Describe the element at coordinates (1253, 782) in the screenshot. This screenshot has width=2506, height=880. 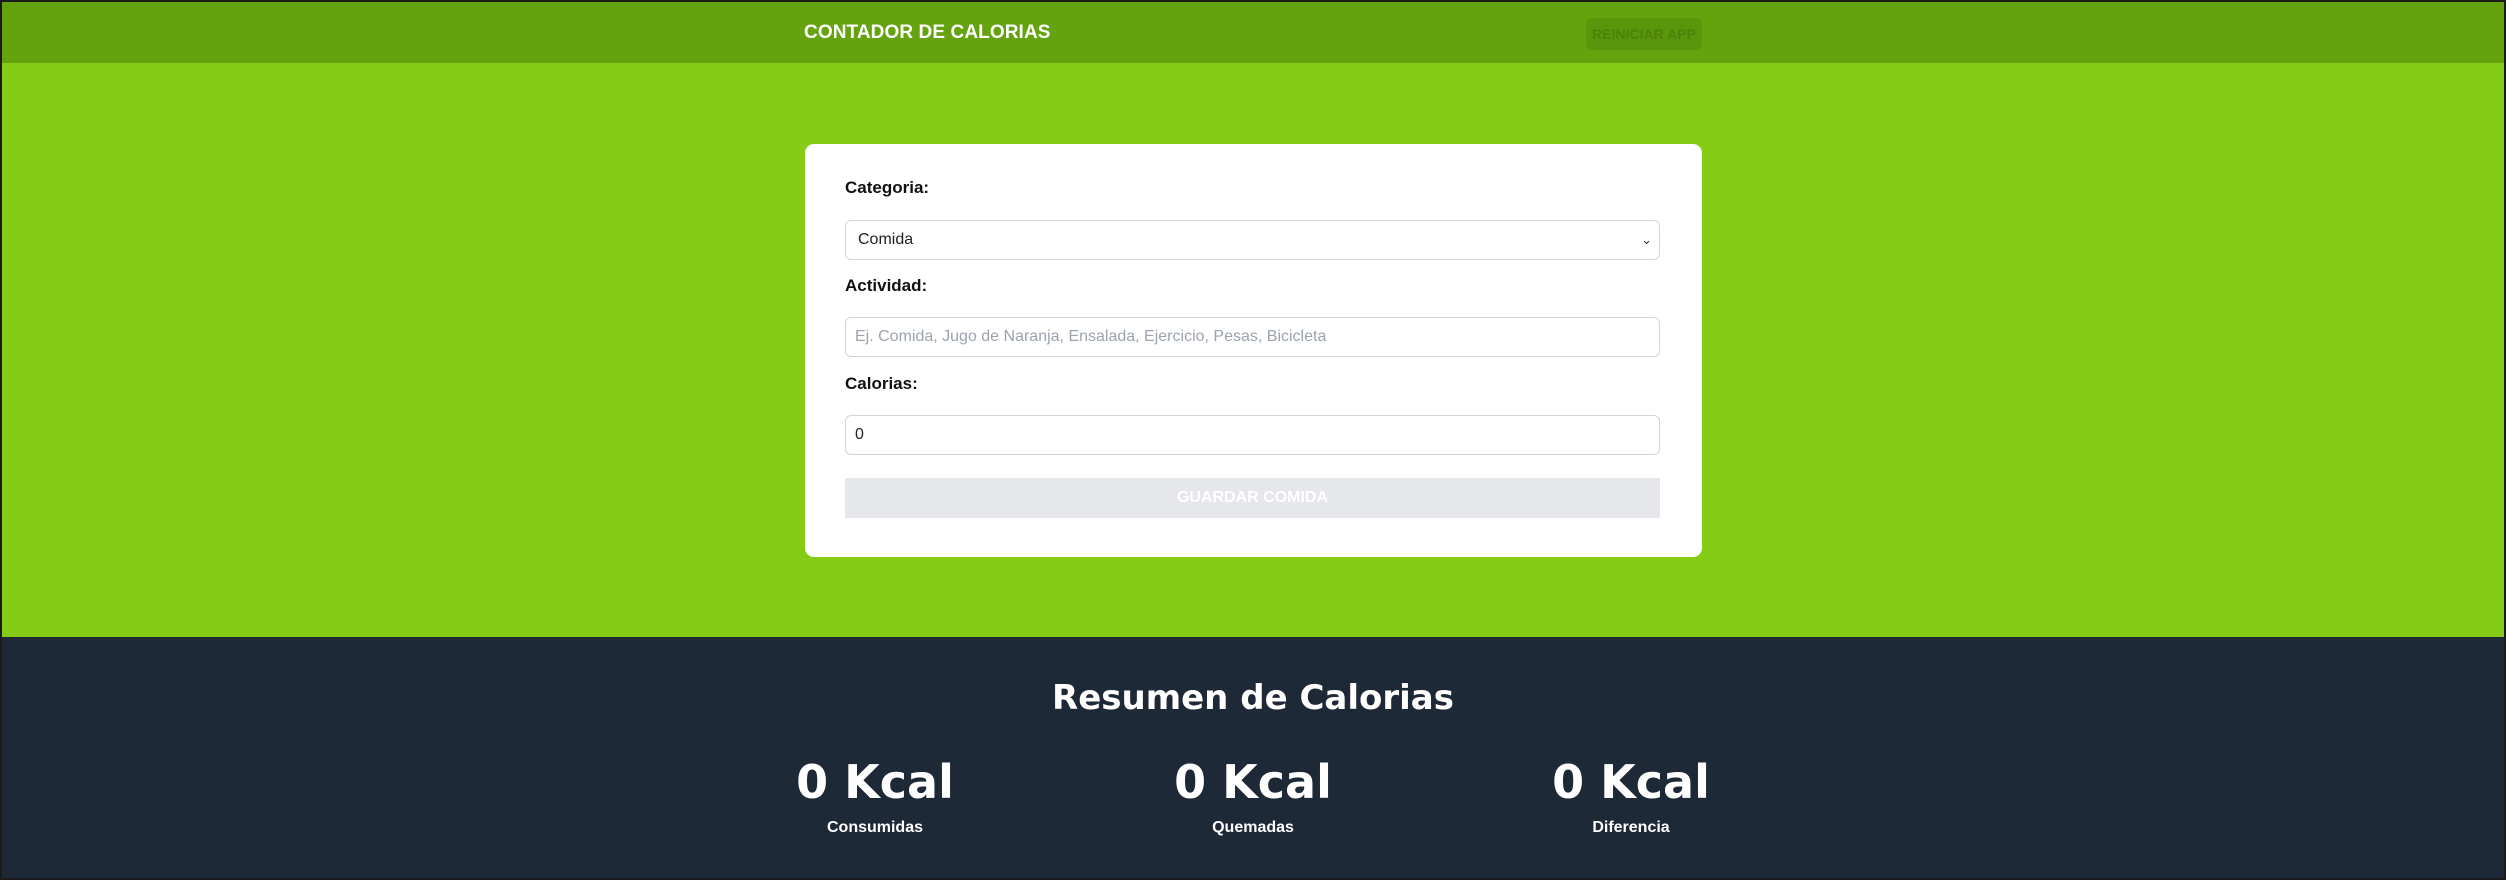
I see `stat-burned-value: 0 Kcal` at that location.